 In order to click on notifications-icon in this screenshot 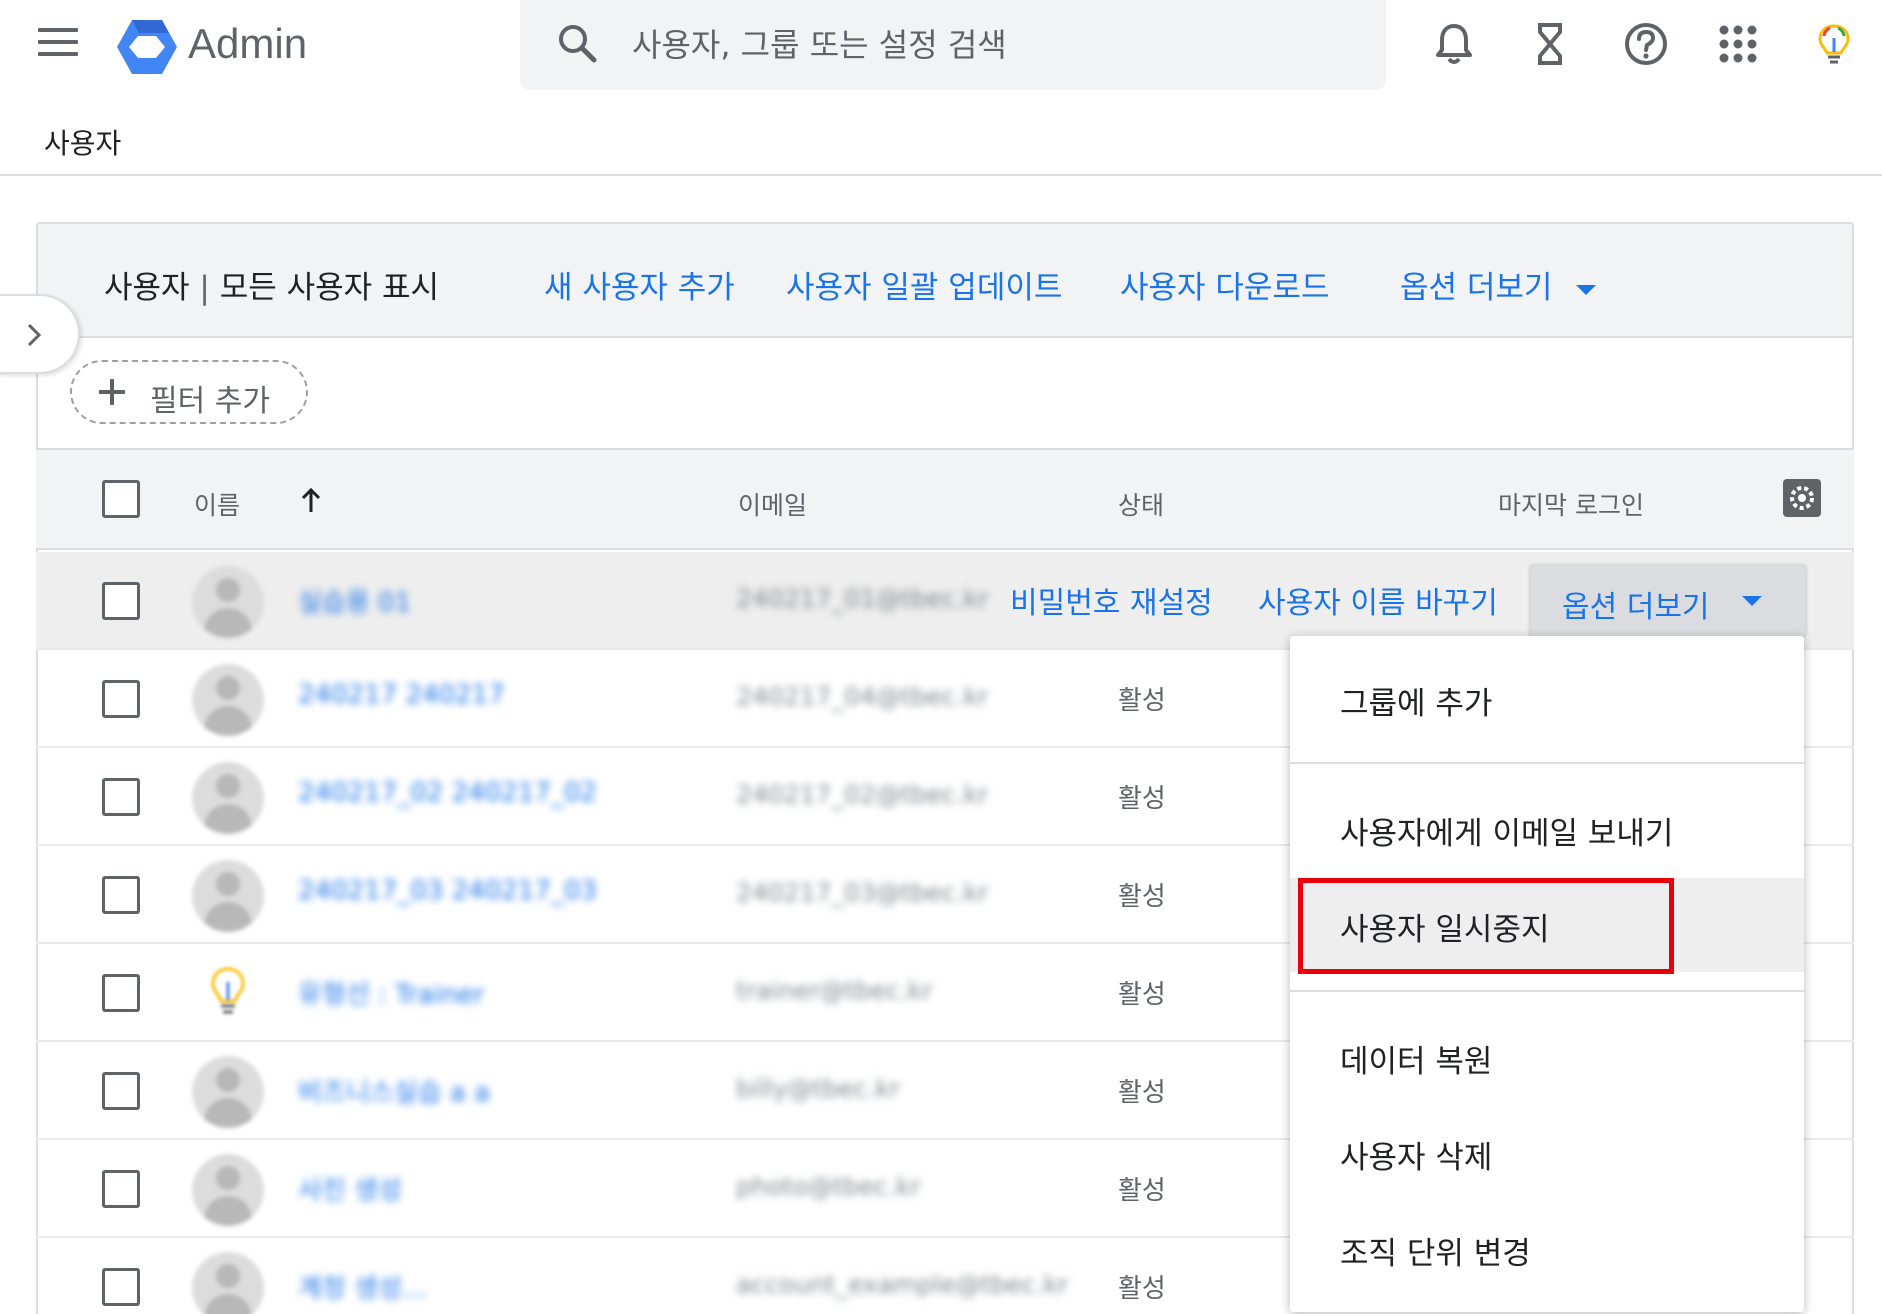, I will do `click(1454, 44)`.